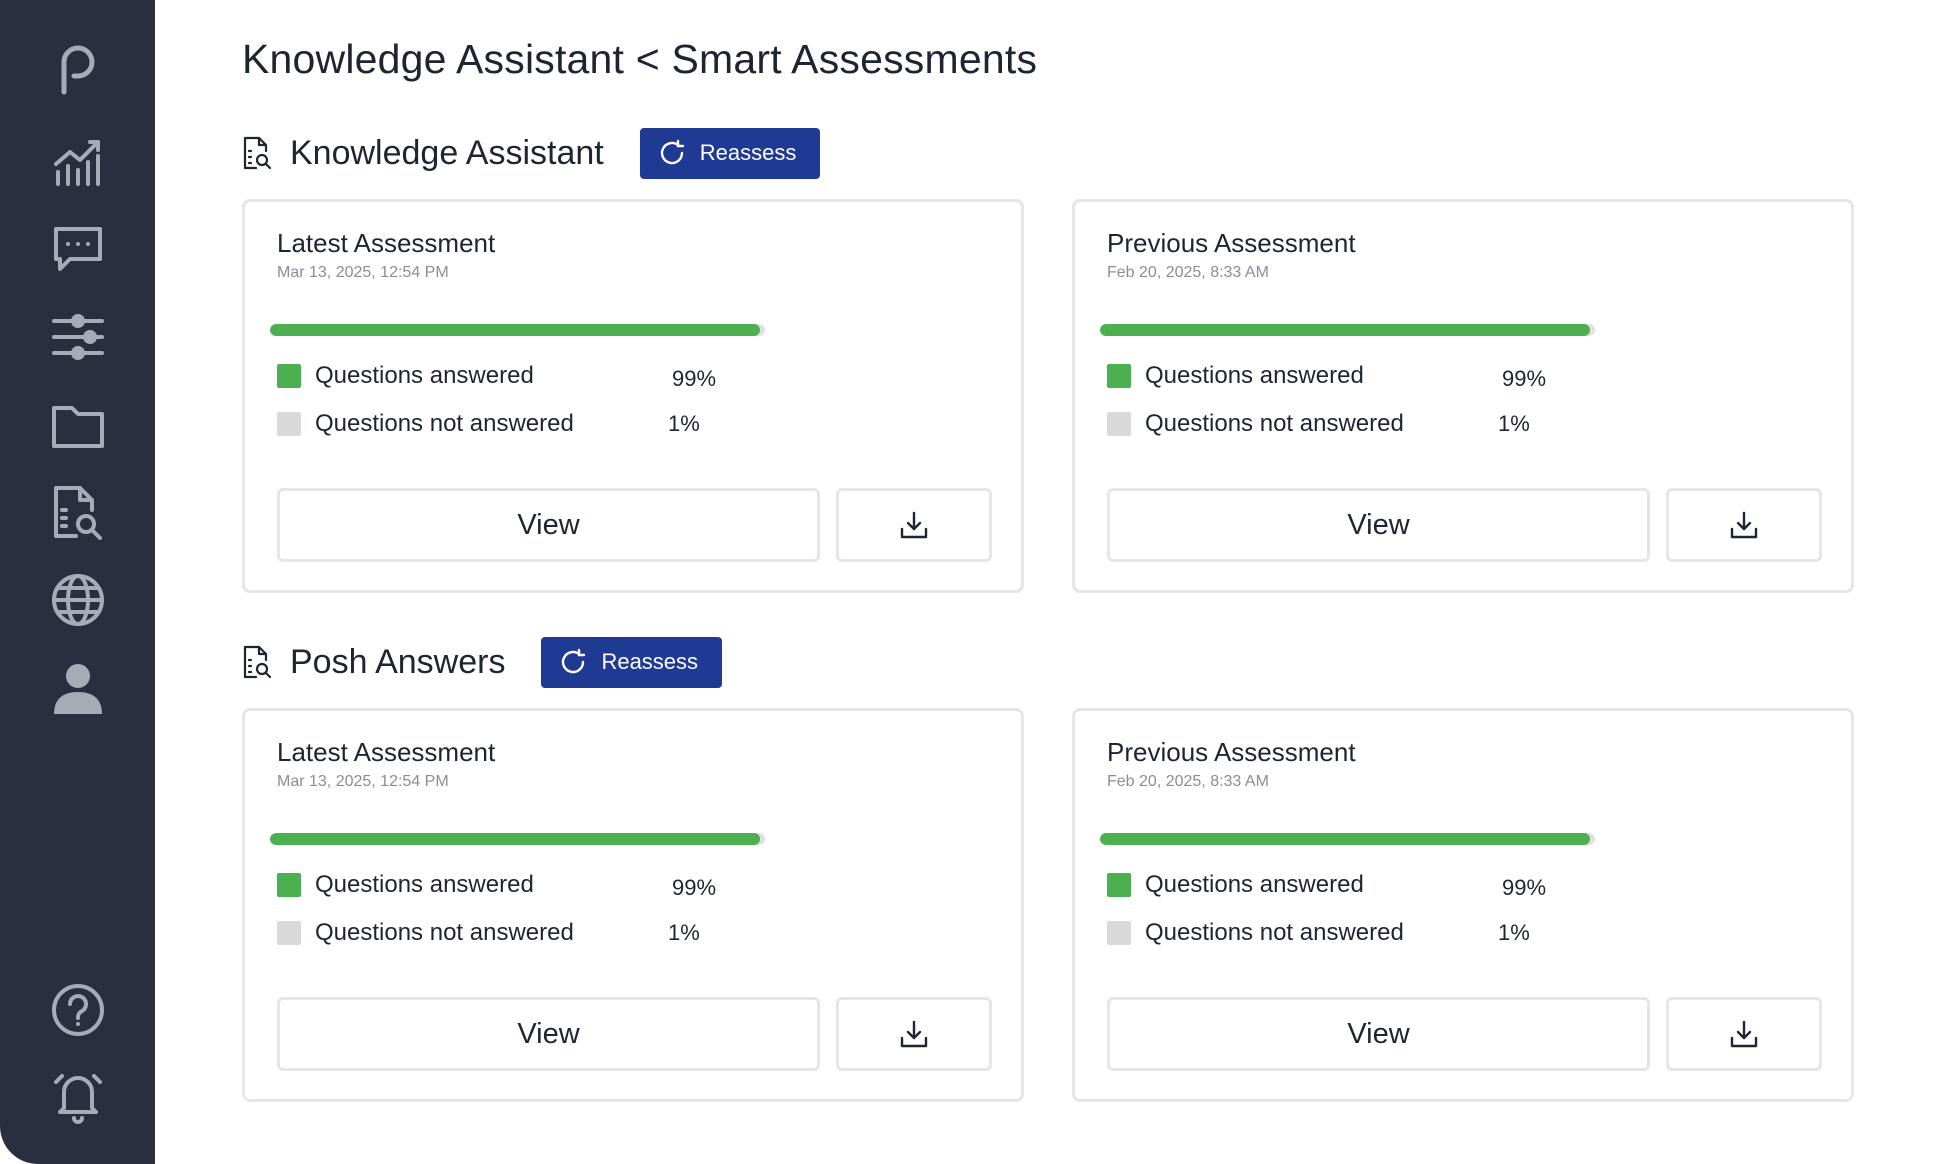 This screenshot has width=1938, height=1164. I want to click on user-icon, so click(78, 688).